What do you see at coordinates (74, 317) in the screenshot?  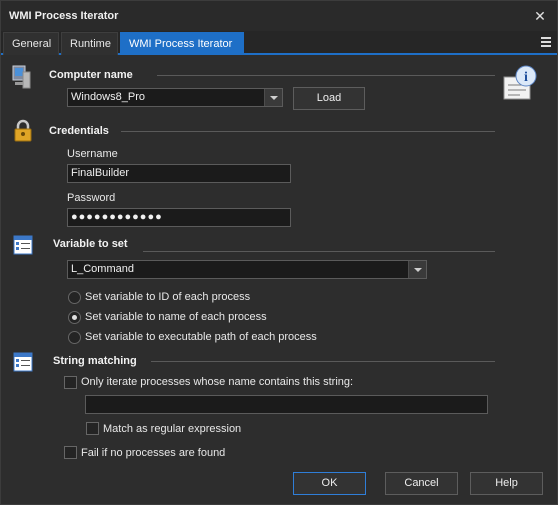 I see `radio-process-name` at bounding box center [74, 317].